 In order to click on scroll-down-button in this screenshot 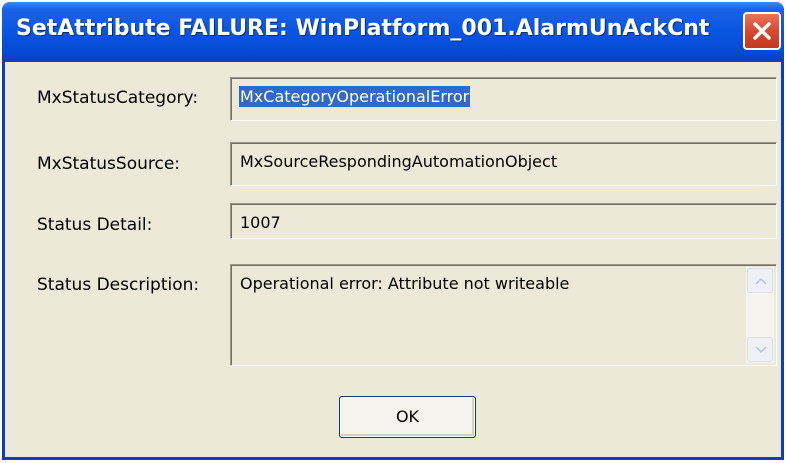, I will do `click(760, 349)`.